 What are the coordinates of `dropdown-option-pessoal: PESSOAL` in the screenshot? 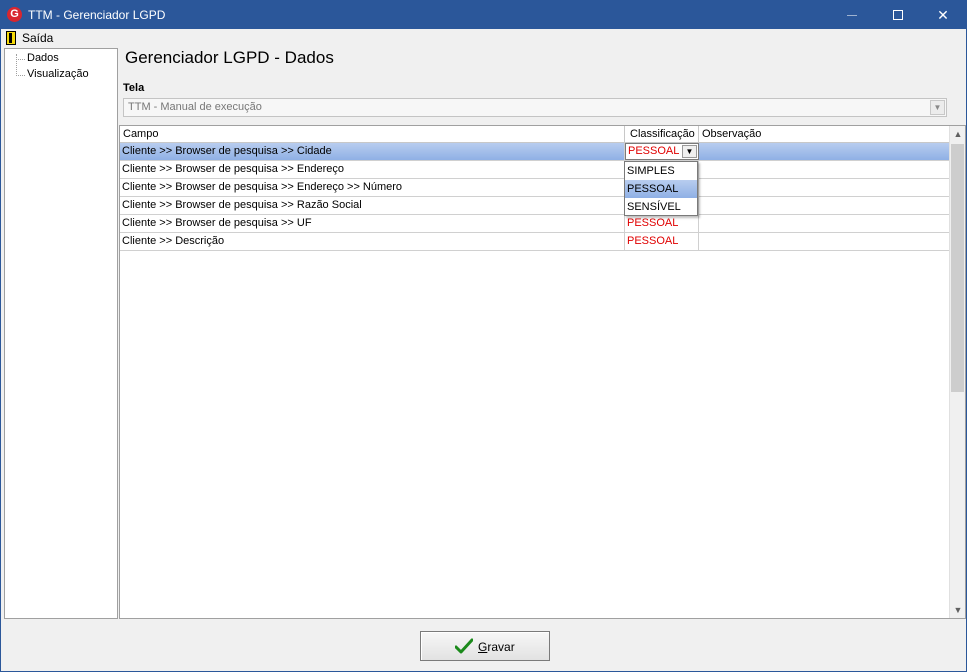 It's located at (661, 189).